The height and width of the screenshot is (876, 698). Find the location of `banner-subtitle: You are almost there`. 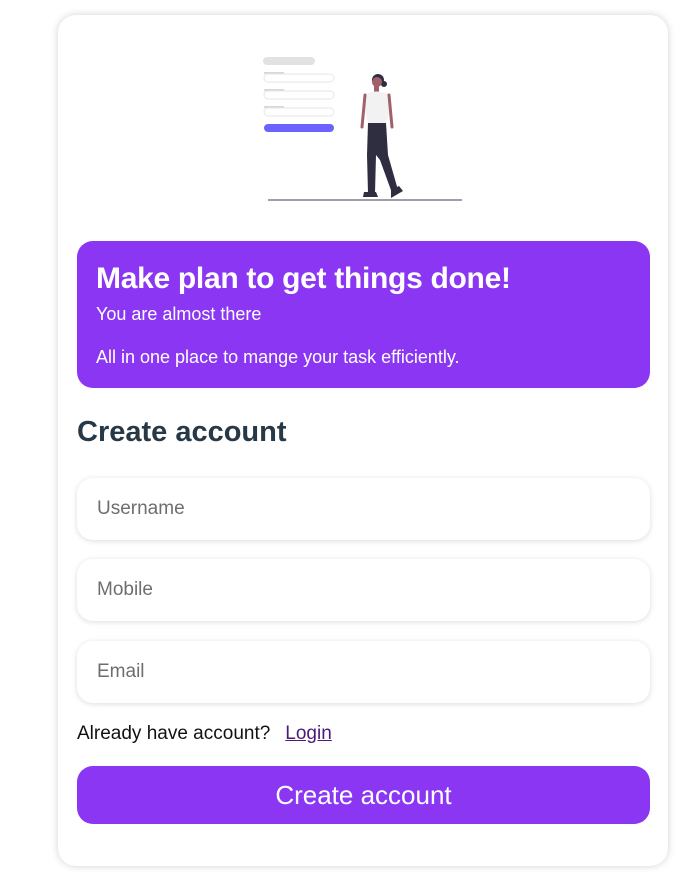

banner-subtitle: You are almost there is located at coordinates (179, 314).